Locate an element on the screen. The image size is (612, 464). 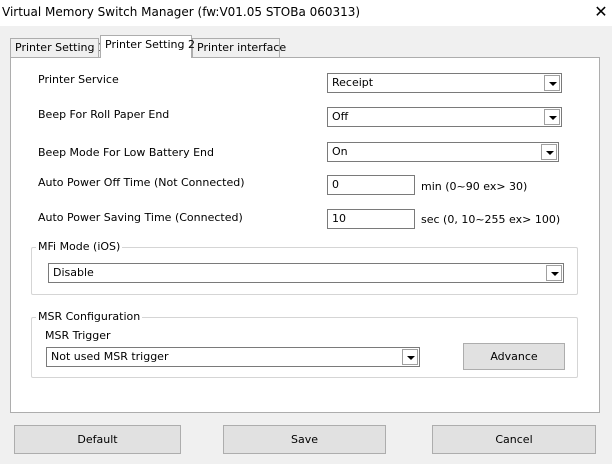
beep-low-battery-value: On is located at coordinates (340, 151).